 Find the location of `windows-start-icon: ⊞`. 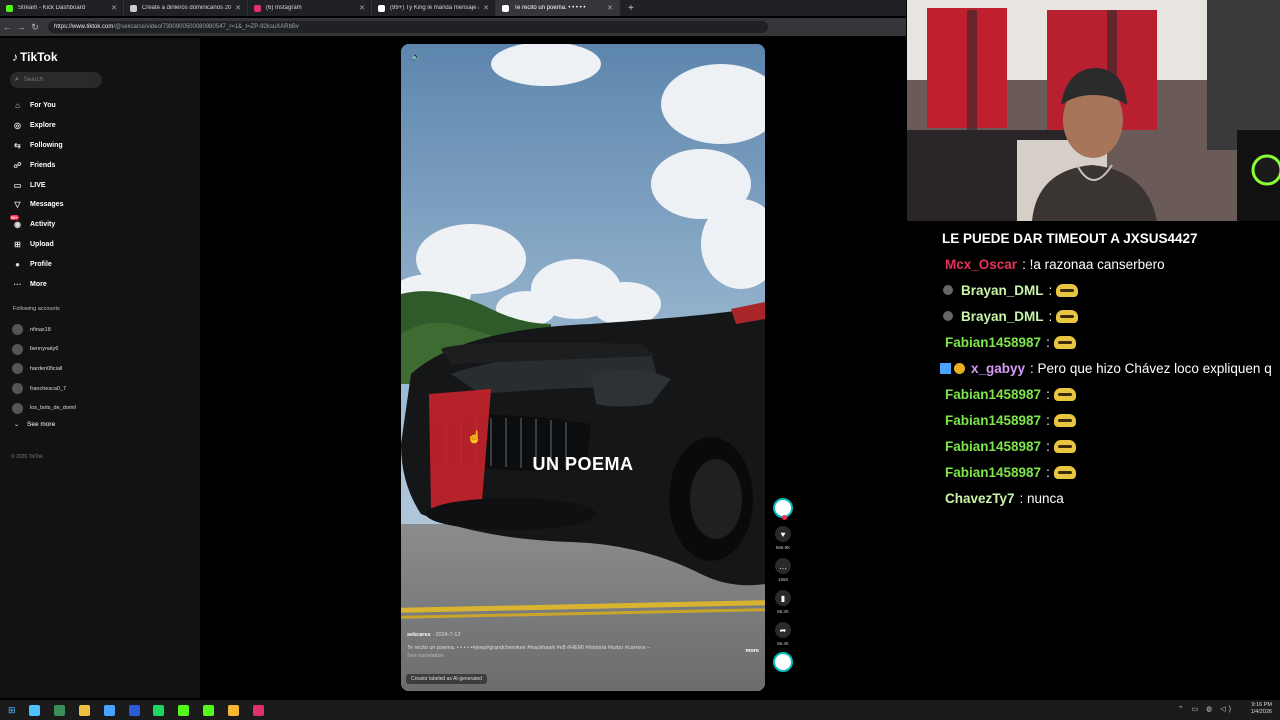

windows-start-icon: ⊞ is located at coordinates (12, 710).